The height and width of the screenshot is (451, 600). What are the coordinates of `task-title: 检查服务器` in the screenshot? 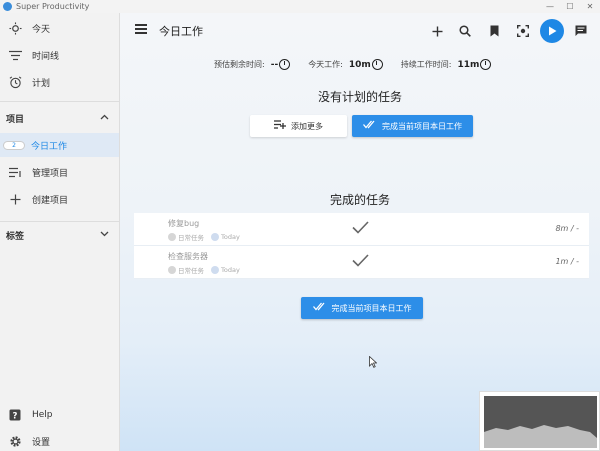 It's located at (188, 256).